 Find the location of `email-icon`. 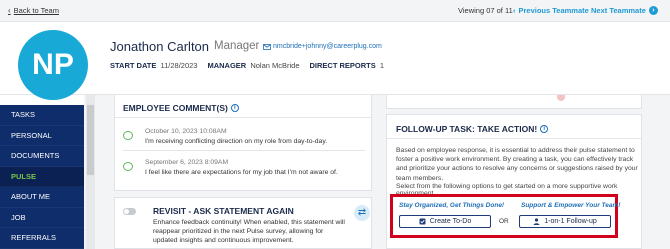

email-icon is located at coordinates (267, 46).